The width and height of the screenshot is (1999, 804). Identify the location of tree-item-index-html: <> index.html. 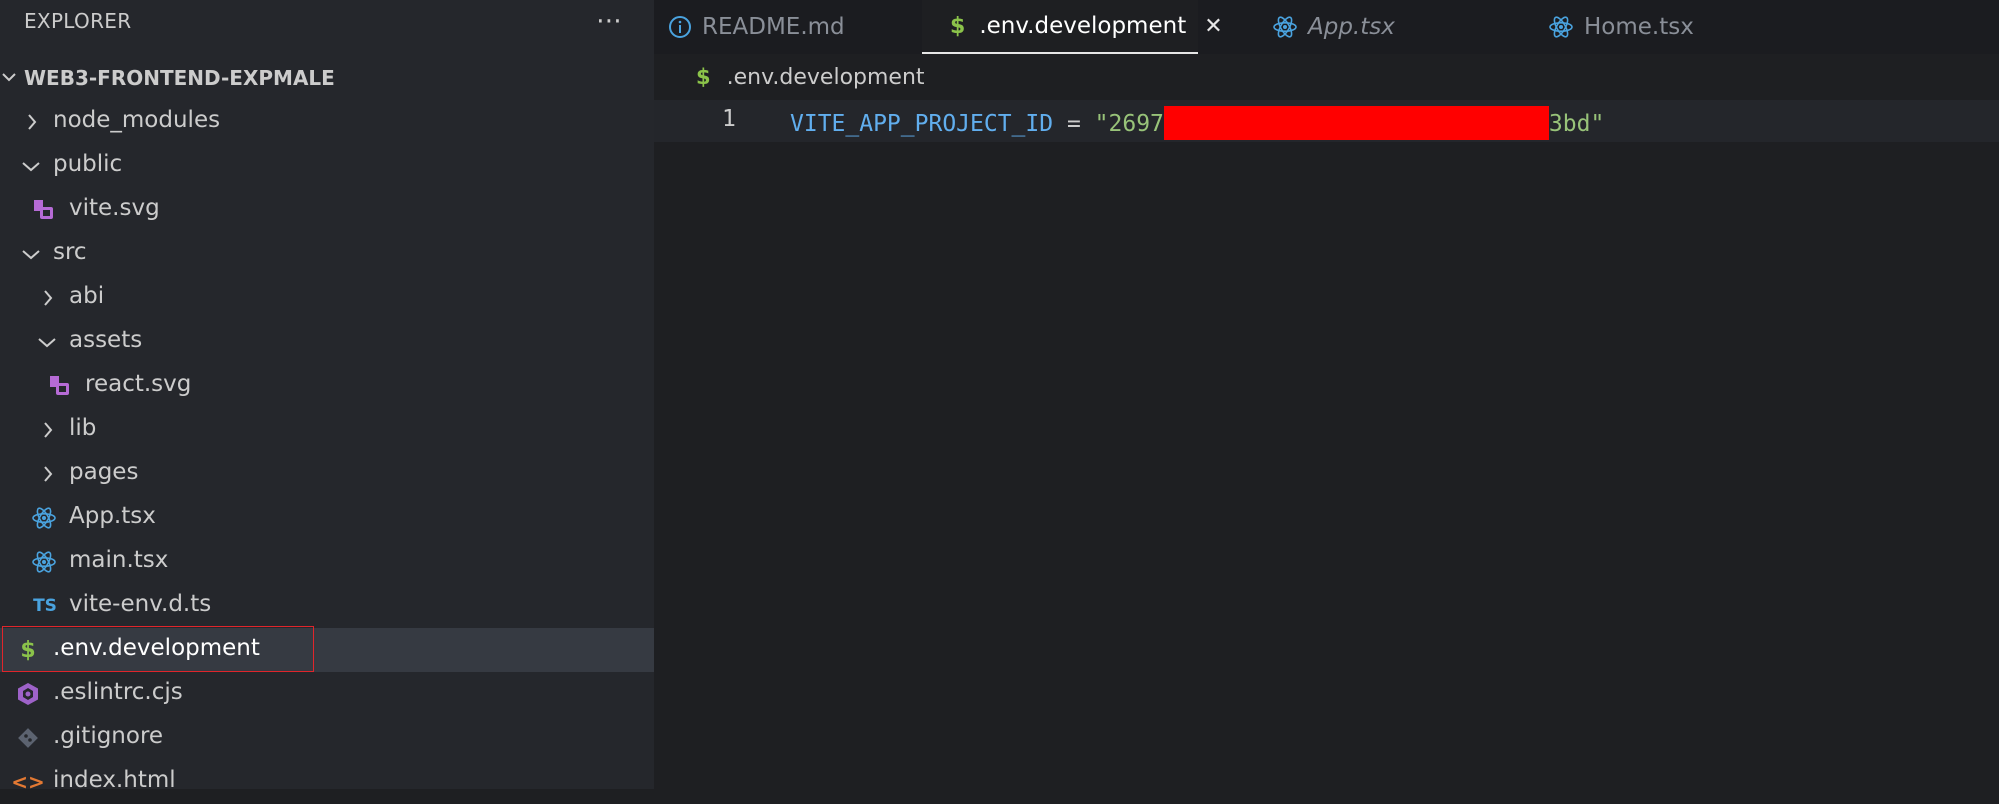
(327, 782).